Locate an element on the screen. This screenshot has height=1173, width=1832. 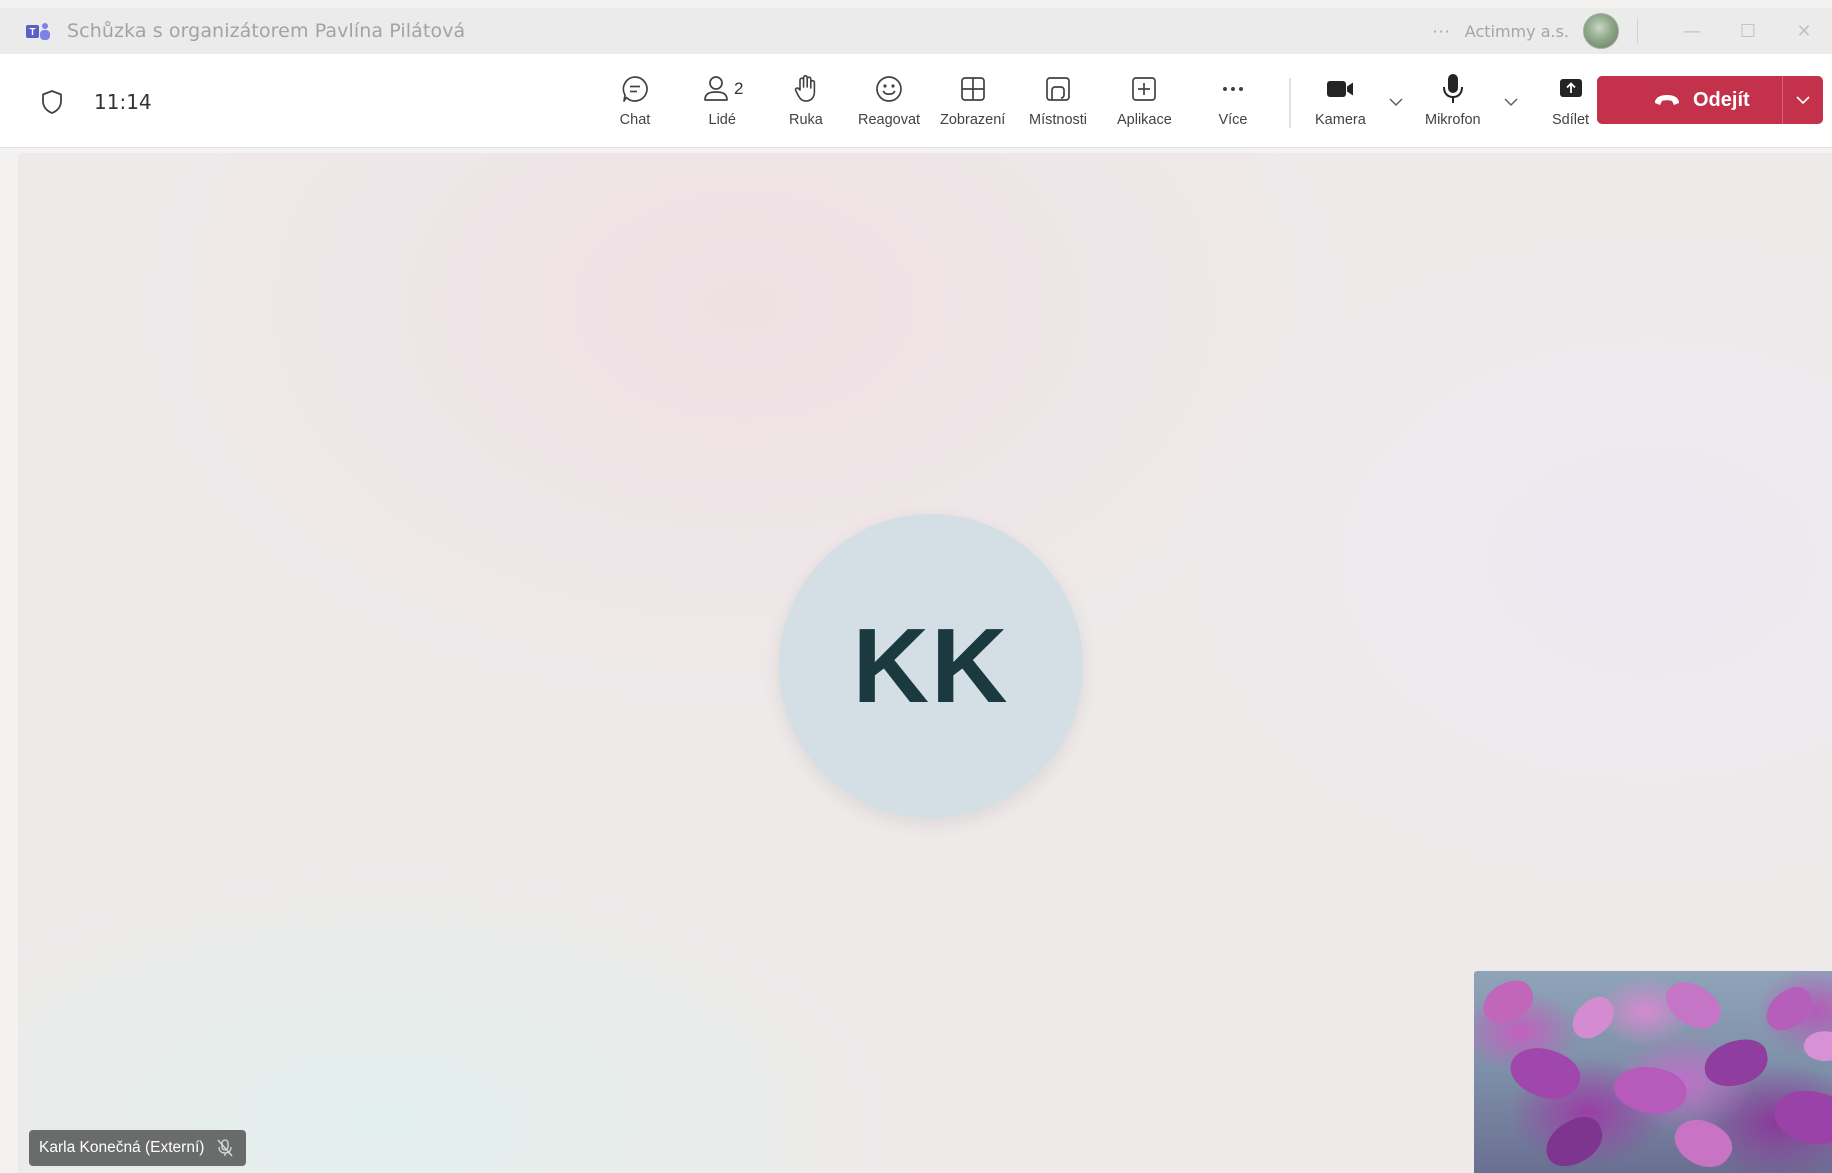
leave-button-group: Odejít is located at coordinates (1710, 100).